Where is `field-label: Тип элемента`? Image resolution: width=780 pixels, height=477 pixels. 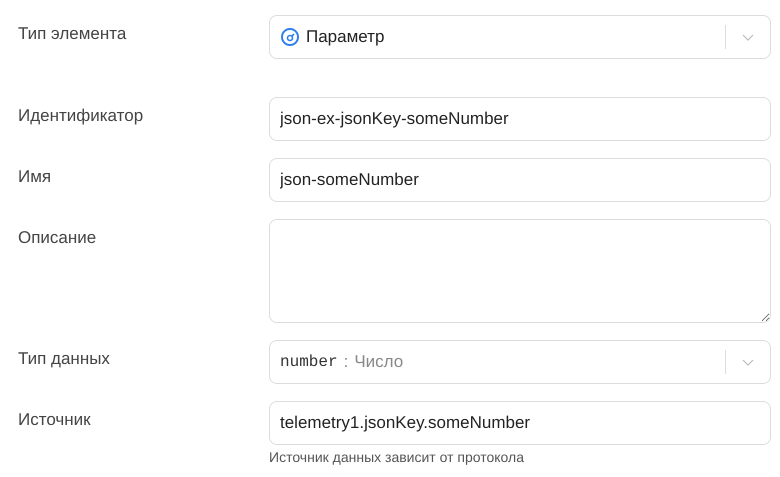 field-label: Тип элемента is located at coordinates (73, 34).